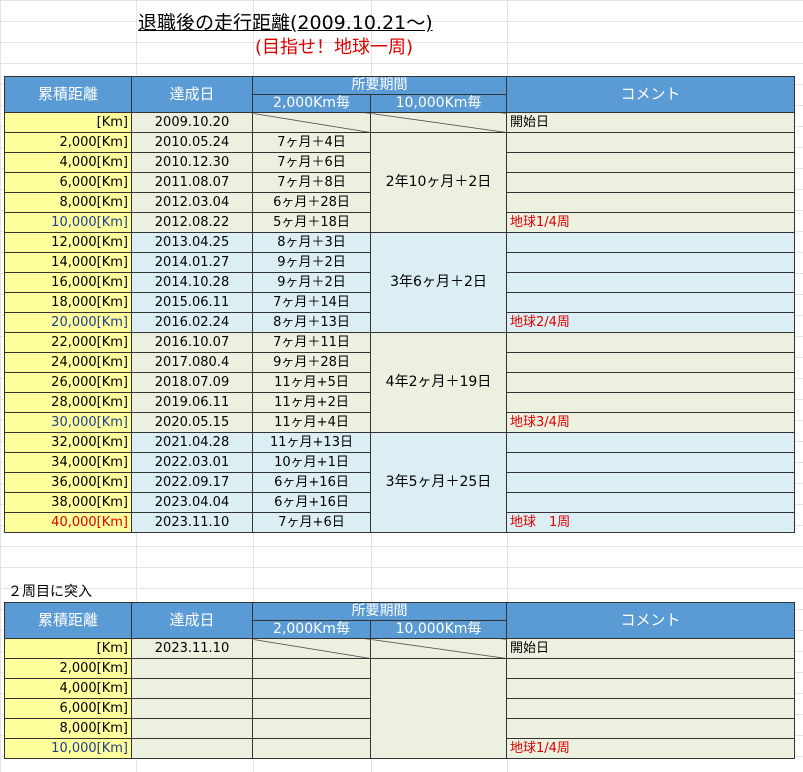  Describe the element at coordinates (192, 422) in the screenshot. I see `date-cell: 2020.05.15` at that location.